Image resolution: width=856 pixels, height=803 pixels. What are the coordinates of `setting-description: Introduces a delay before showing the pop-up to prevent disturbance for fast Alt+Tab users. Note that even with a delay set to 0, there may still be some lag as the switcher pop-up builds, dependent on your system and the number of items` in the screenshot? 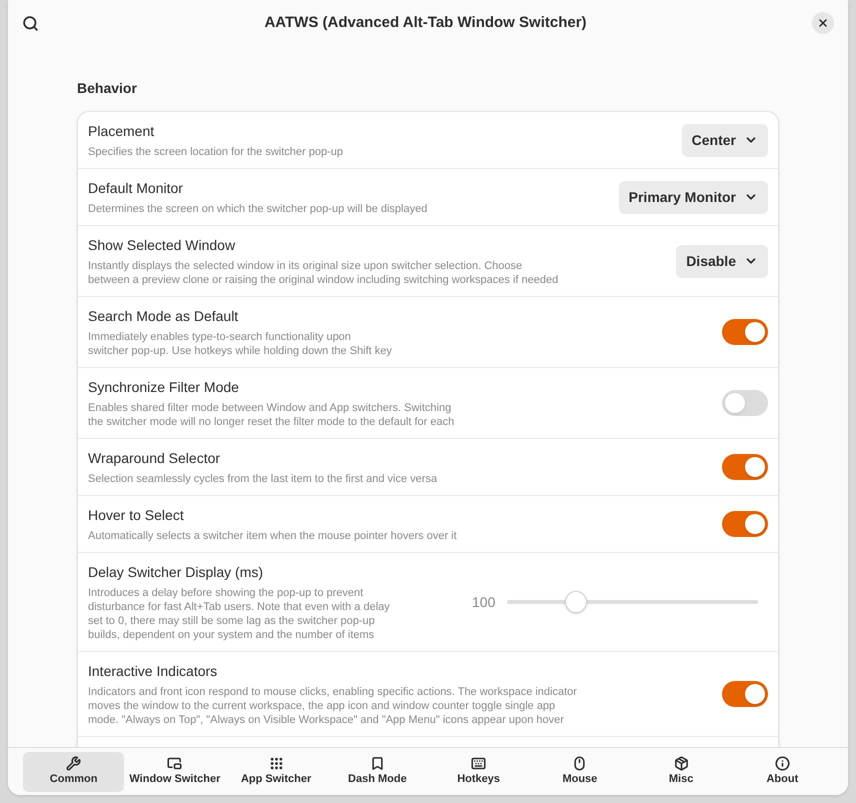 It's located at (239, 614).